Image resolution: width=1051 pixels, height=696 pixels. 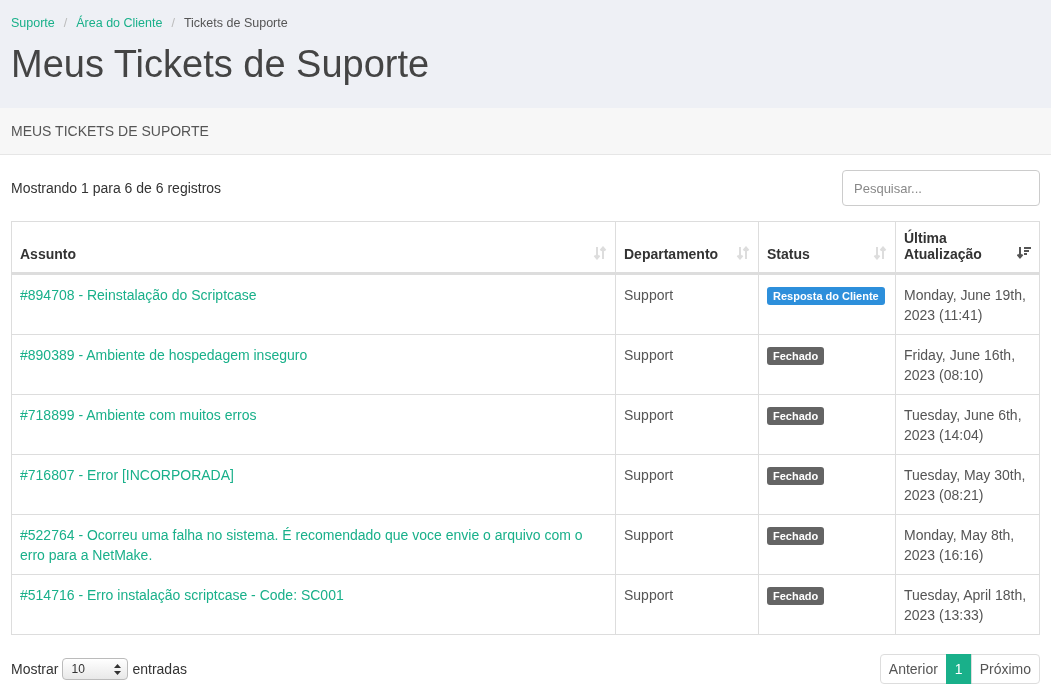 I want to click on table-cell: Monday, June 19th, 2023 (11:41), so click(x=965, y=305).